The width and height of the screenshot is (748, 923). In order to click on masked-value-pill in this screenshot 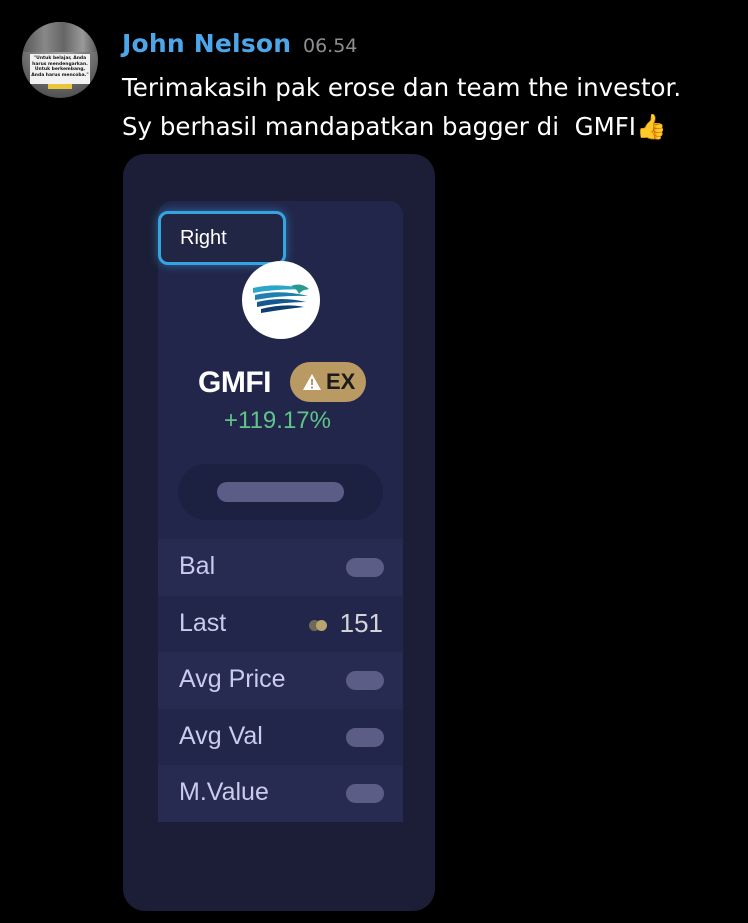, I will do `click(280, 492)`.